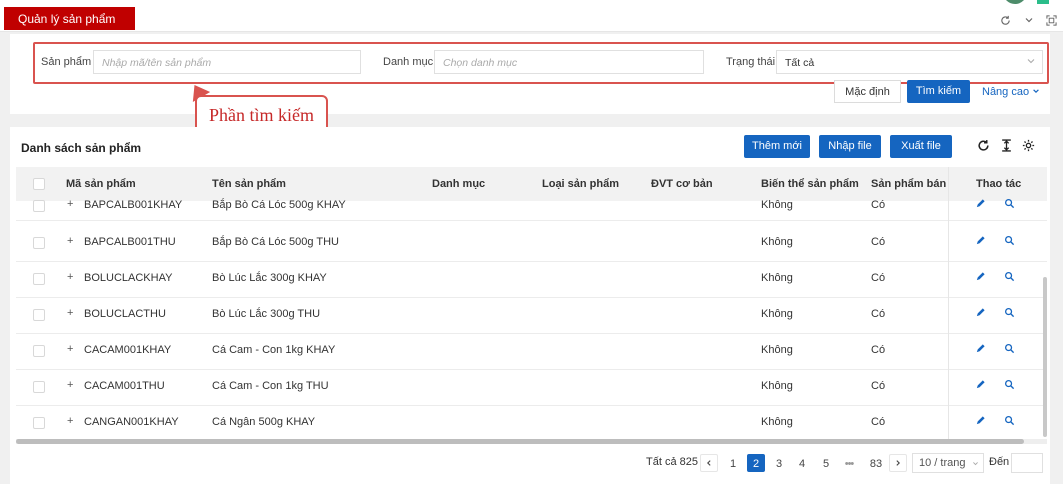 This screenshot has width=1063, height=484. I want to click on vertical-scroll-thumb, so click(1045, 357).